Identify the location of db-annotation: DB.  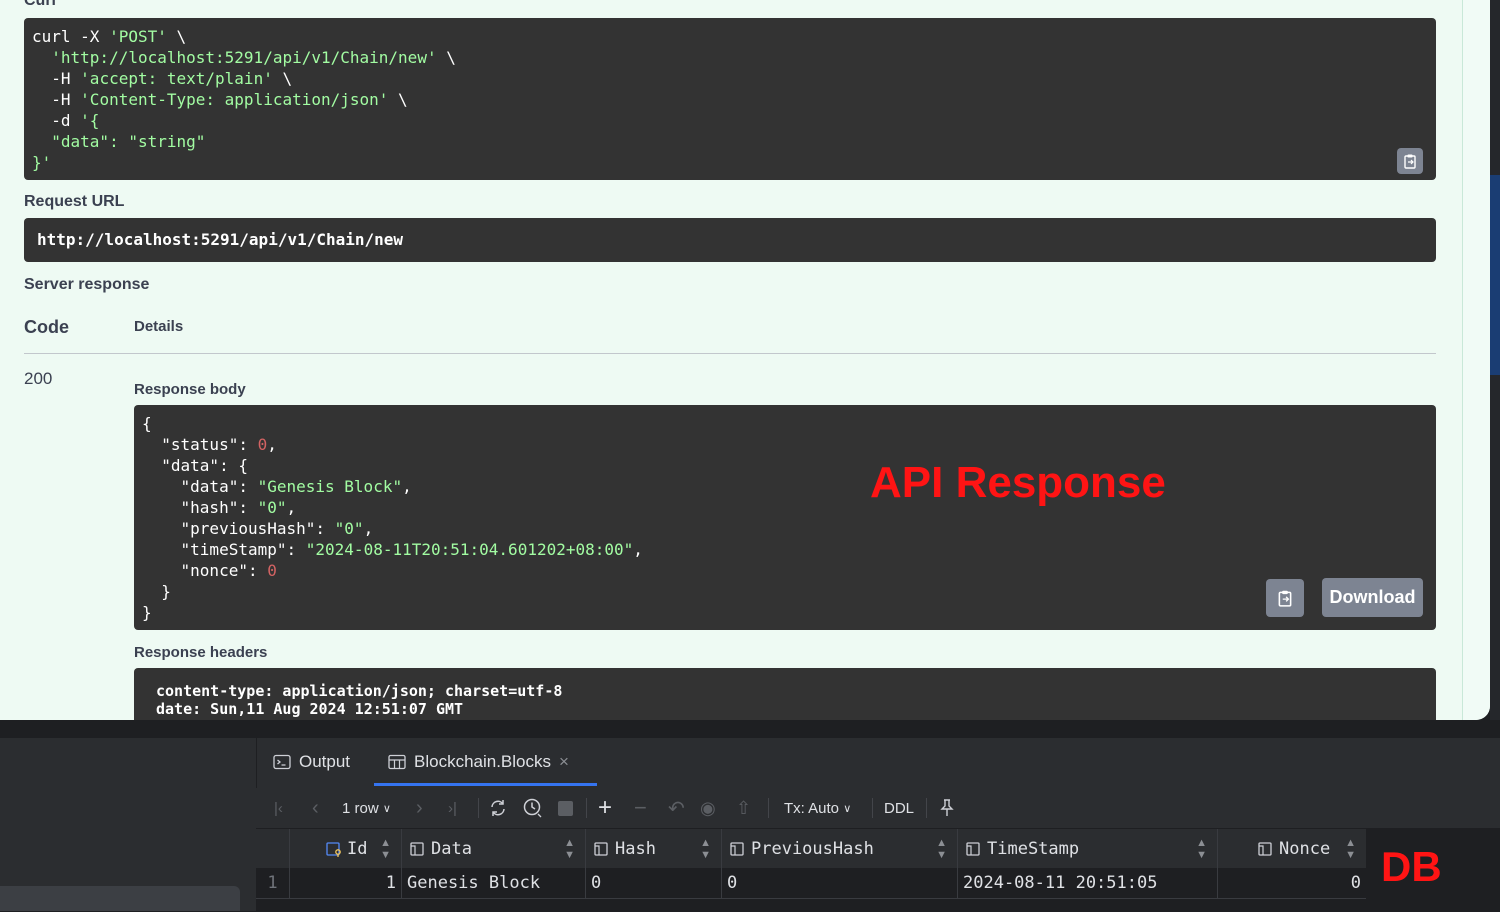
(1411, 866).